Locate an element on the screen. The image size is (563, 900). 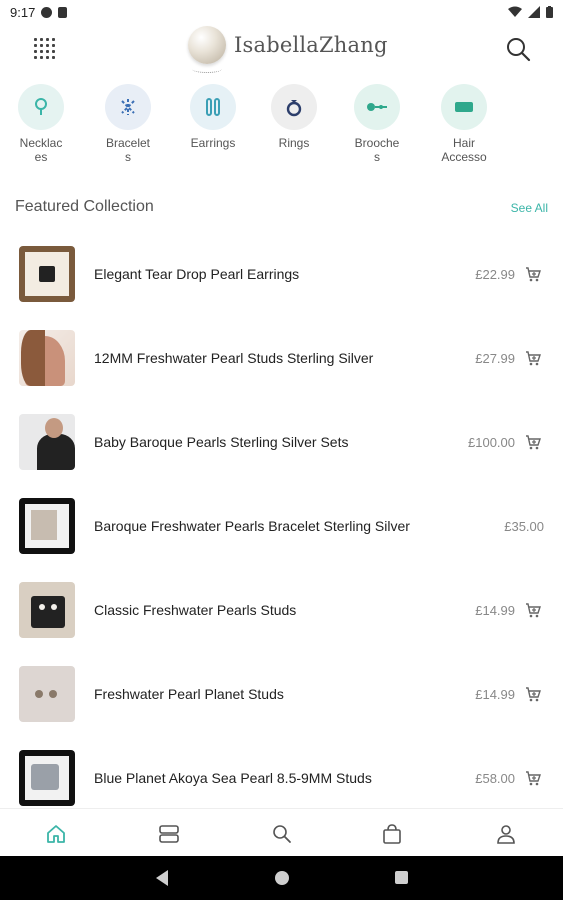
category-brooches: Brooche s is located at coordinates (377, 124).